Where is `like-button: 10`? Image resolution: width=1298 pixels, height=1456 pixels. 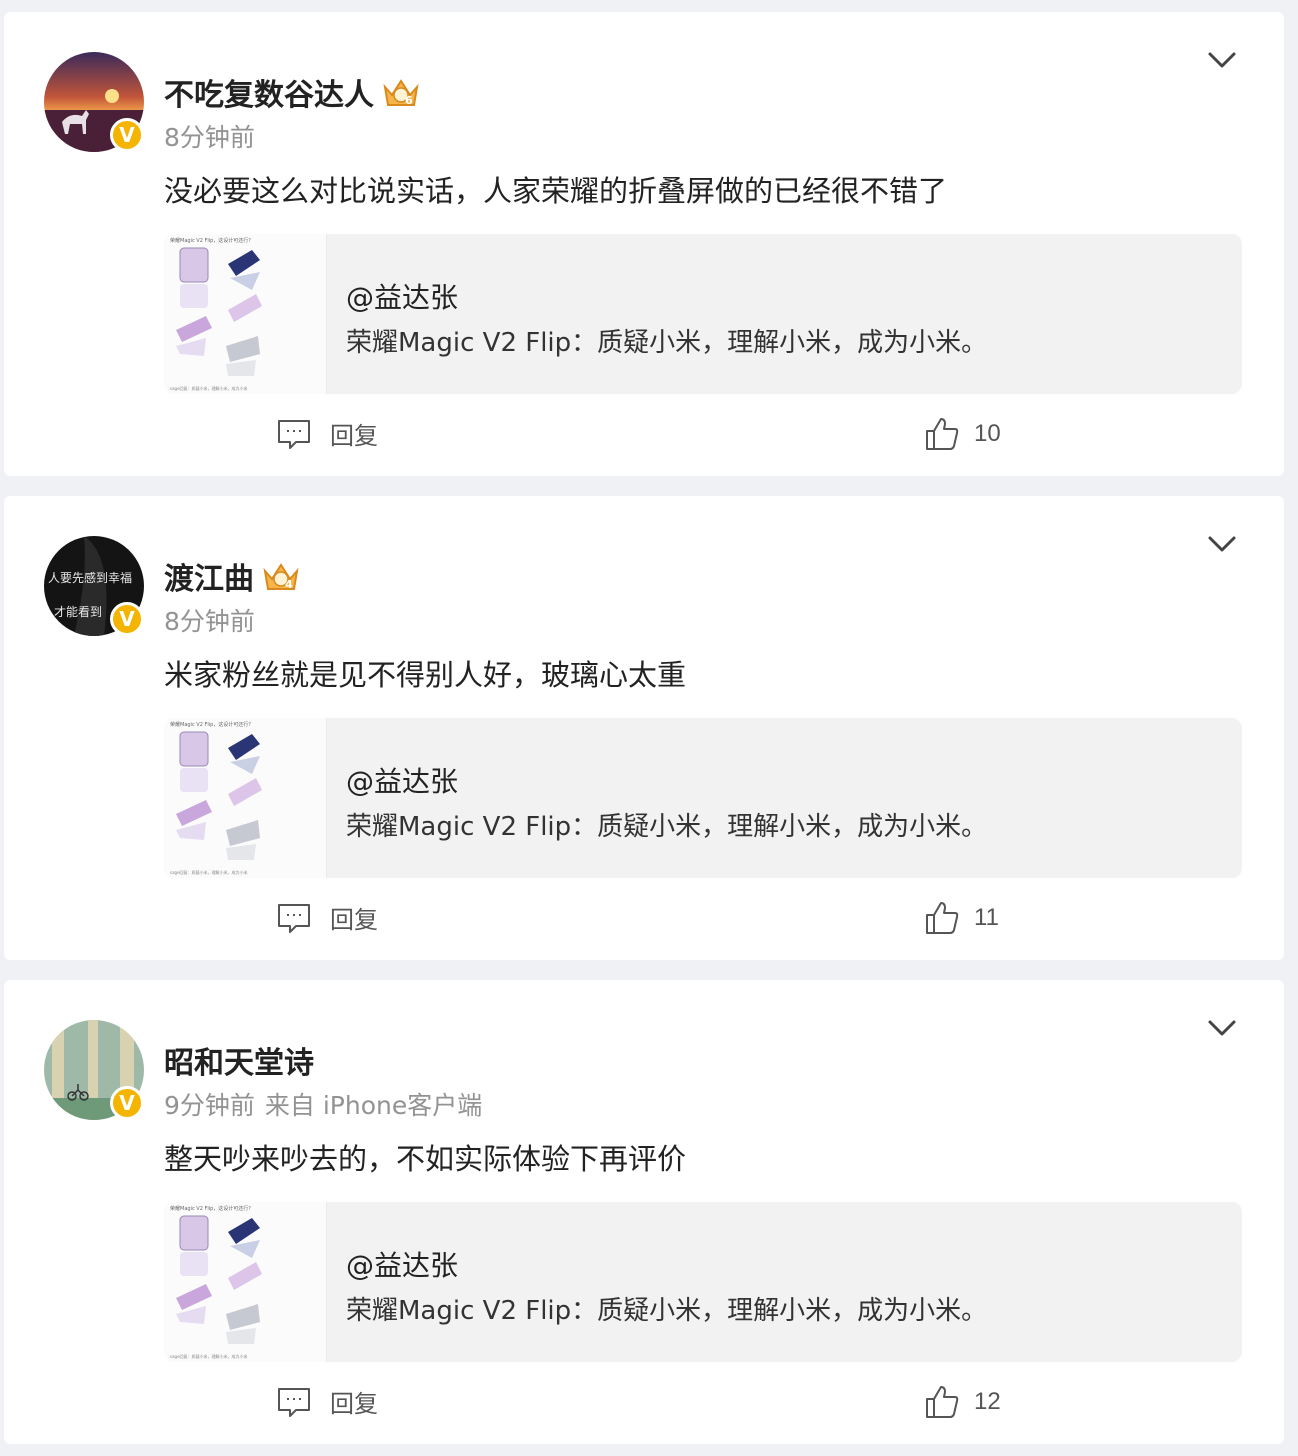 like-button: 10 is located at coordinates (962, 434).